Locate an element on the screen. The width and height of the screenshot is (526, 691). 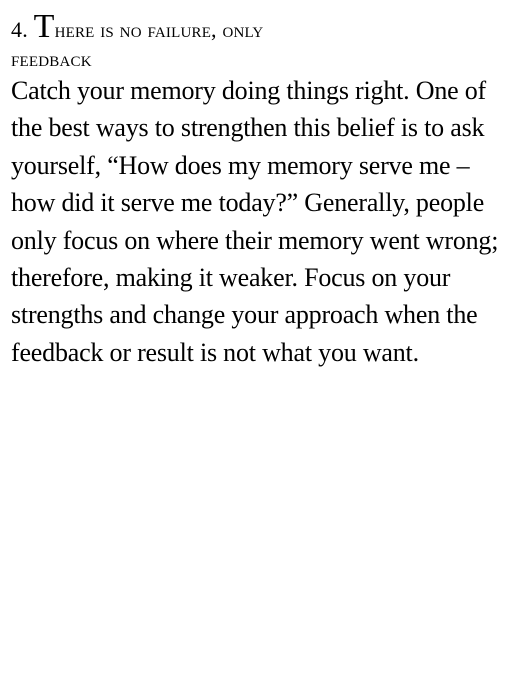
section-heading: 4. THERE IS NO FAILURE, ONLY FEEDBACK is located at coordinates (263, 41).